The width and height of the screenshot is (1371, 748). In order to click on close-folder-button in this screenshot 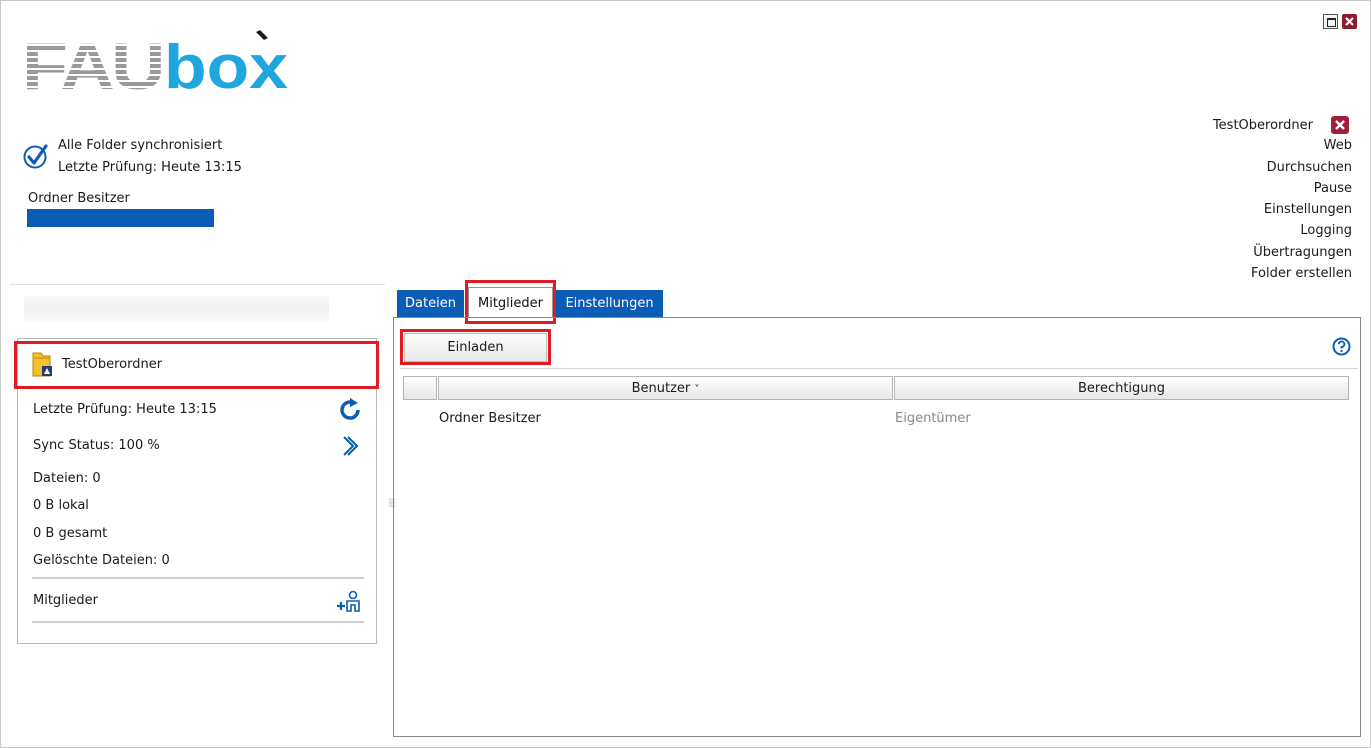, I will do `click(1340, 125)`.